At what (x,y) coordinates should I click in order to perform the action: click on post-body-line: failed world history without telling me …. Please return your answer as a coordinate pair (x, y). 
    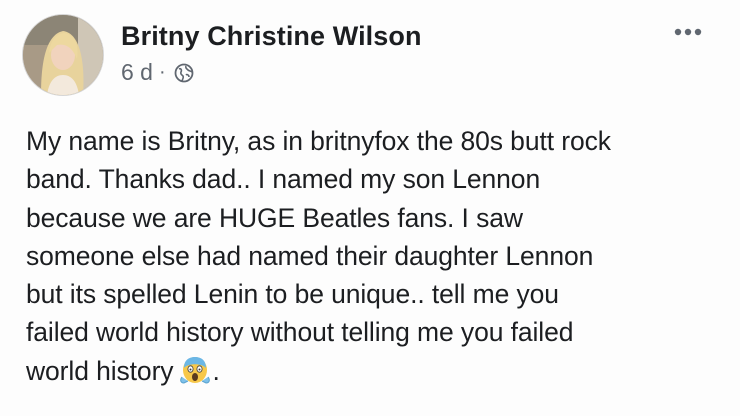
    Looking at the image, I should click on (300, 332).